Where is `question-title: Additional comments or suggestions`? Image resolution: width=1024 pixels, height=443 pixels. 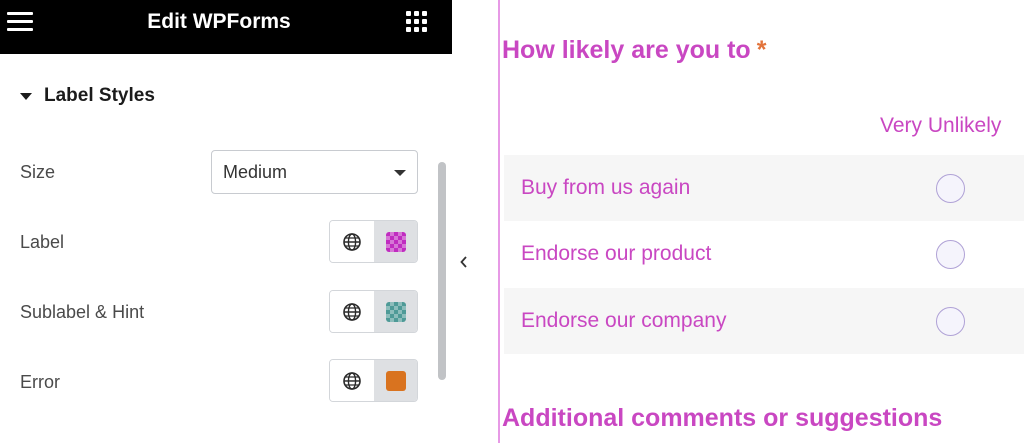
question-title: Additional comments or suggestions is located at coordinates (722, 418).